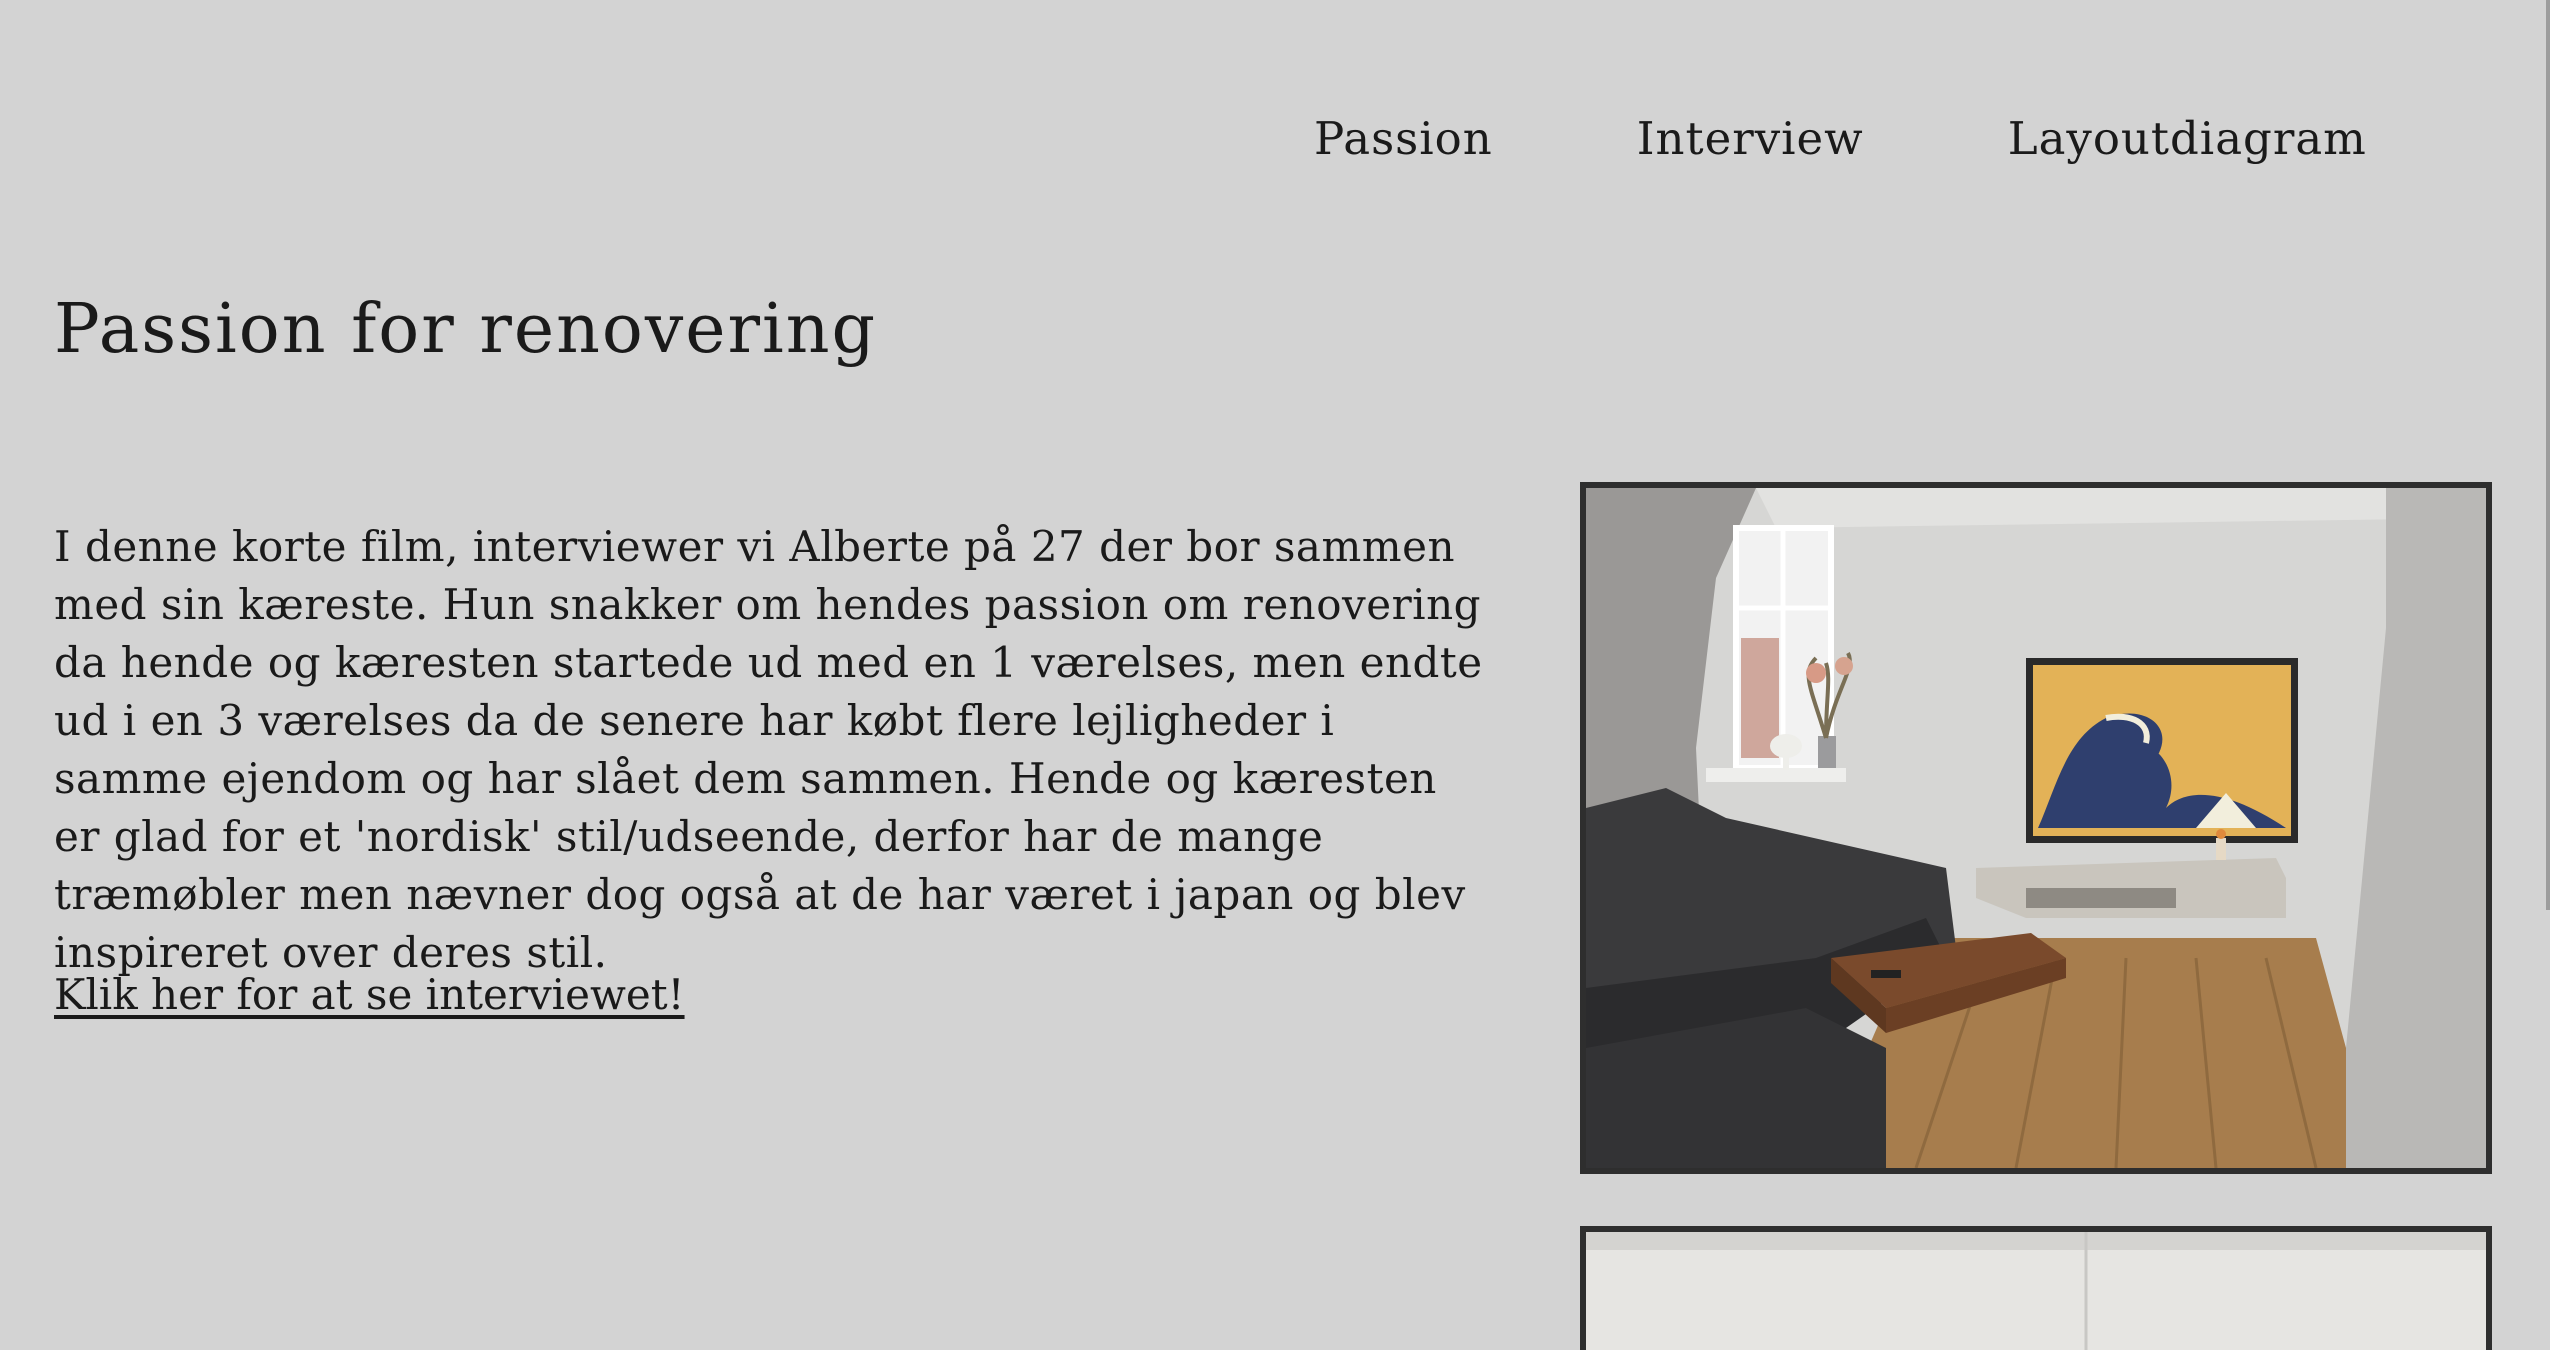 The width and height of the screenshot is (2550, 1350). Describe the element at coordinates (2187, 138) in the screenshot. I see `nav-item-layoutdiagram: Layoutdiagram` at that location.